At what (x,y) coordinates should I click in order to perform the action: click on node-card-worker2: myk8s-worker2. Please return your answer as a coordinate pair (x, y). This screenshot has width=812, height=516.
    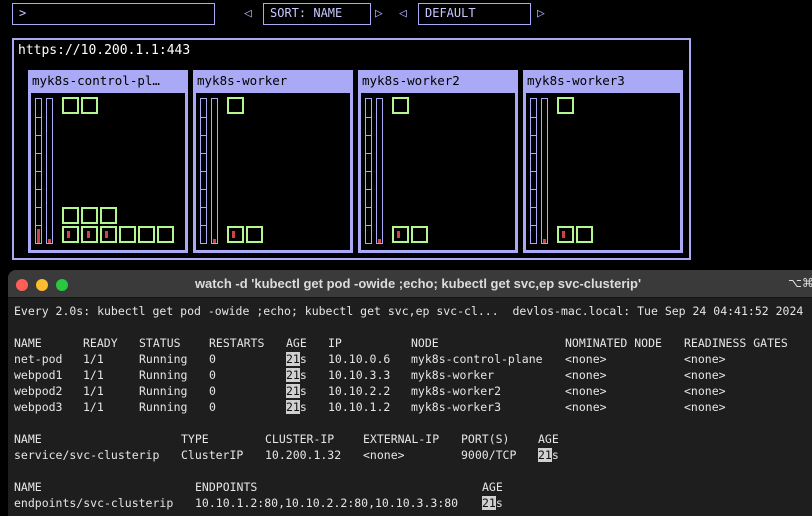
    Looking at the image, I should click on (438, 161).